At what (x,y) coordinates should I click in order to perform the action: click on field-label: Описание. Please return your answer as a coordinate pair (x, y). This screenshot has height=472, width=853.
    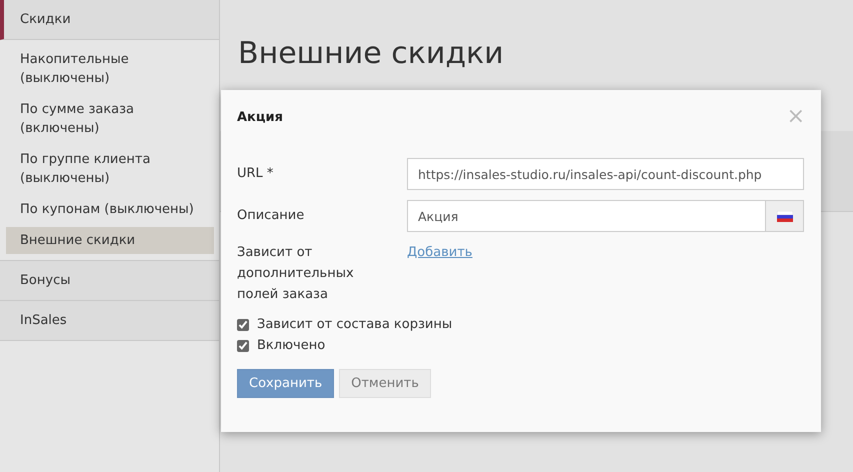
    Looking at the image, I should click on (271, 216).